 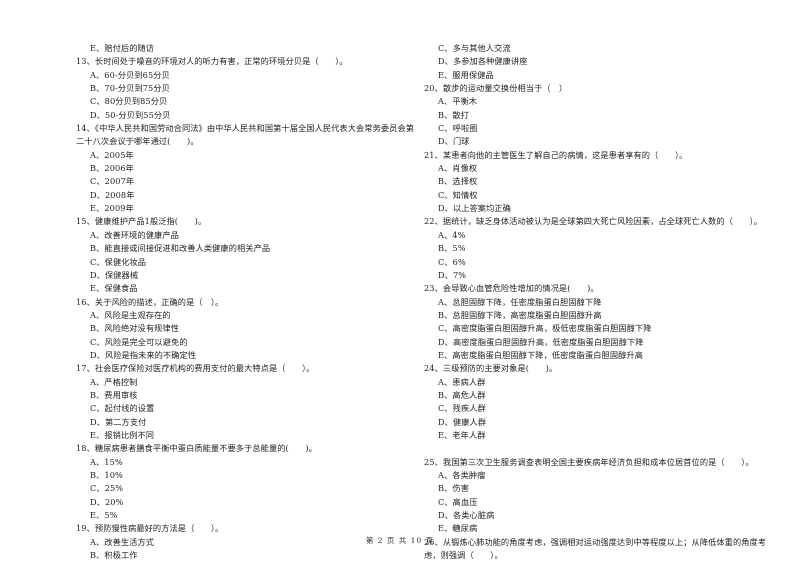 I want to click on answer-option: E、糖尿病, so click(x=458, y=528).